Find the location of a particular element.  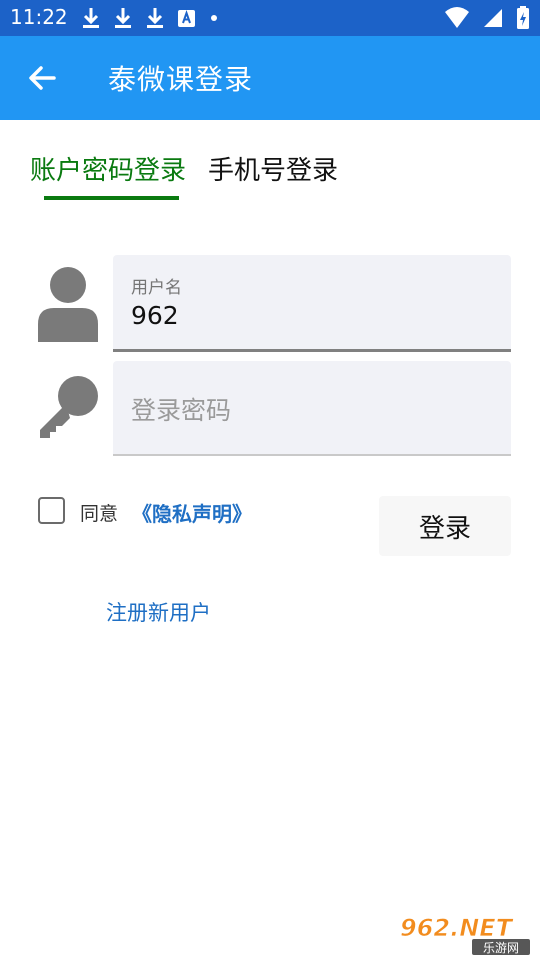

notification-icons is located at coordinates (150, 18).